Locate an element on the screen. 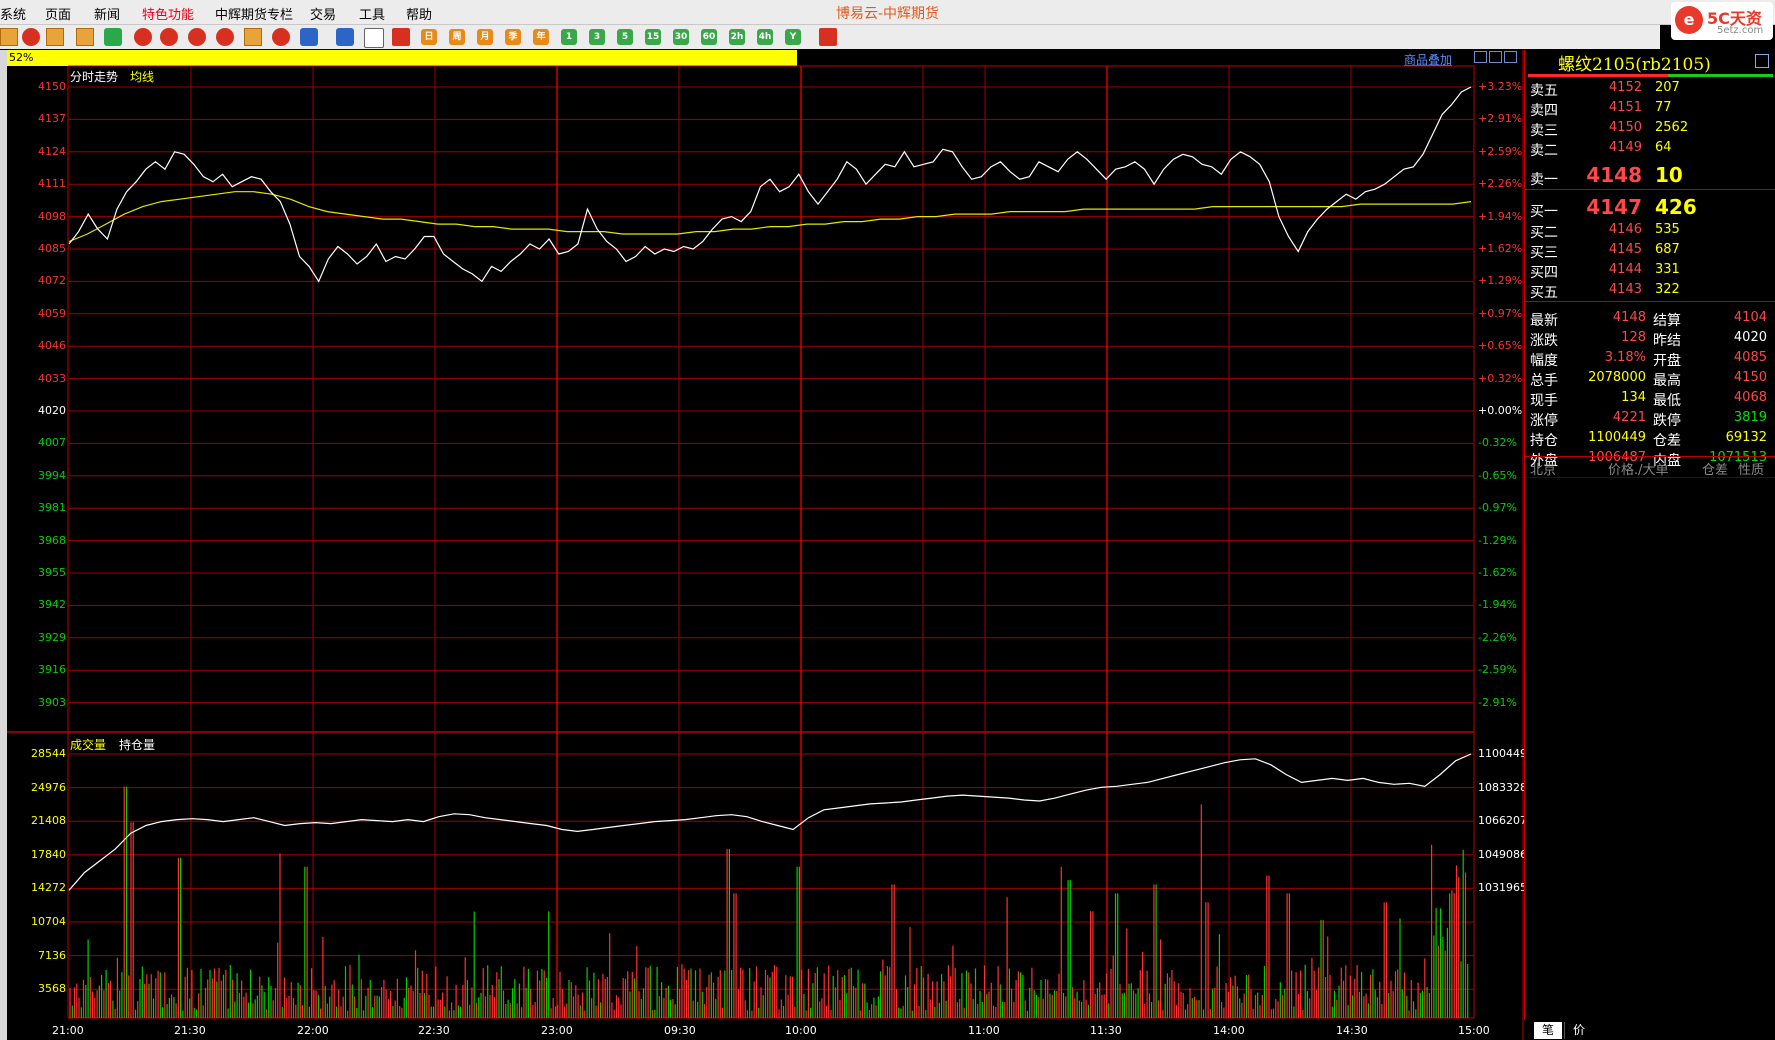 This screenshot has height=1040, width=1775. palette-icon is located at coordinates (253, 37).